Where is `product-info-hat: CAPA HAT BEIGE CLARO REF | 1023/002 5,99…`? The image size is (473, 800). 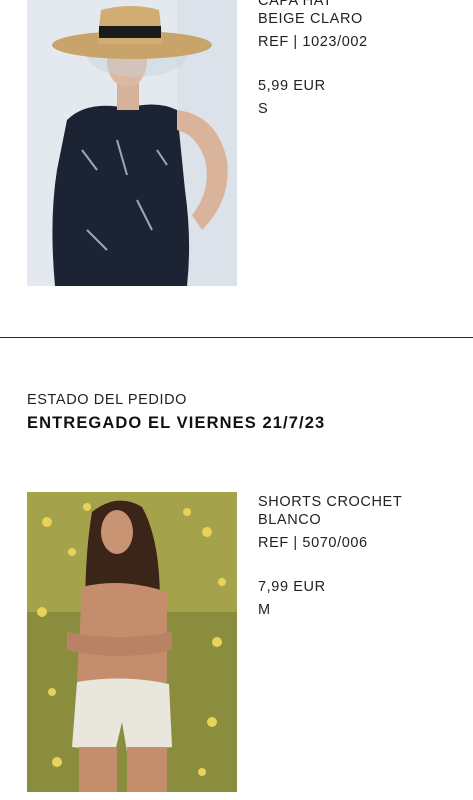 product-info-hat: CAPA HAT BEIGE CLARO REF | 1023/002 5,99… is located at coordinates (358, 59).